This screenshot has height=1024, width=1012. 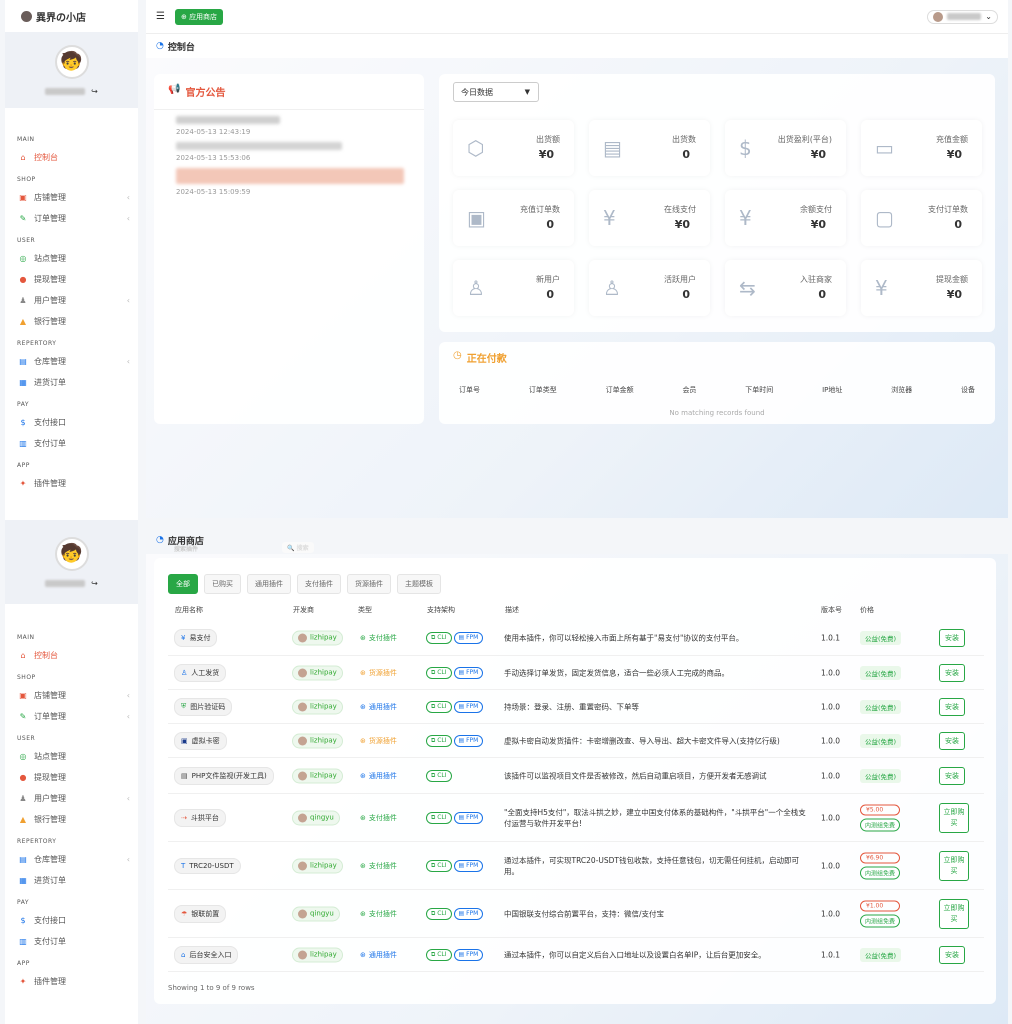 What do you see at coordinates (378, 817) in the screenshot?
I see `type-label: ⊛ 支付插件` at bounding box center [378, 817].